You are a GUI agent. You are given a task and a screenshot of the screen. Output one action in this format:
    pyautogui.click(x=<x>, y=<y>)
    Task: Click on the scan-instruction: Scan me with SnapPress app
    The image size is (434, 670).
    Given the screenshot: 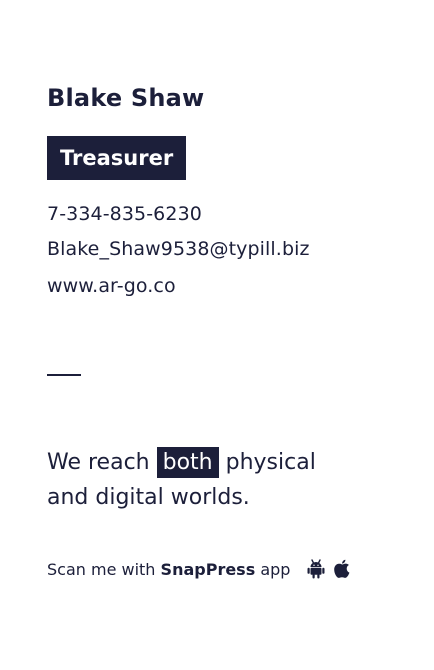 What is the action you would take?
    pyautogui.click(x=199, y=569)
    